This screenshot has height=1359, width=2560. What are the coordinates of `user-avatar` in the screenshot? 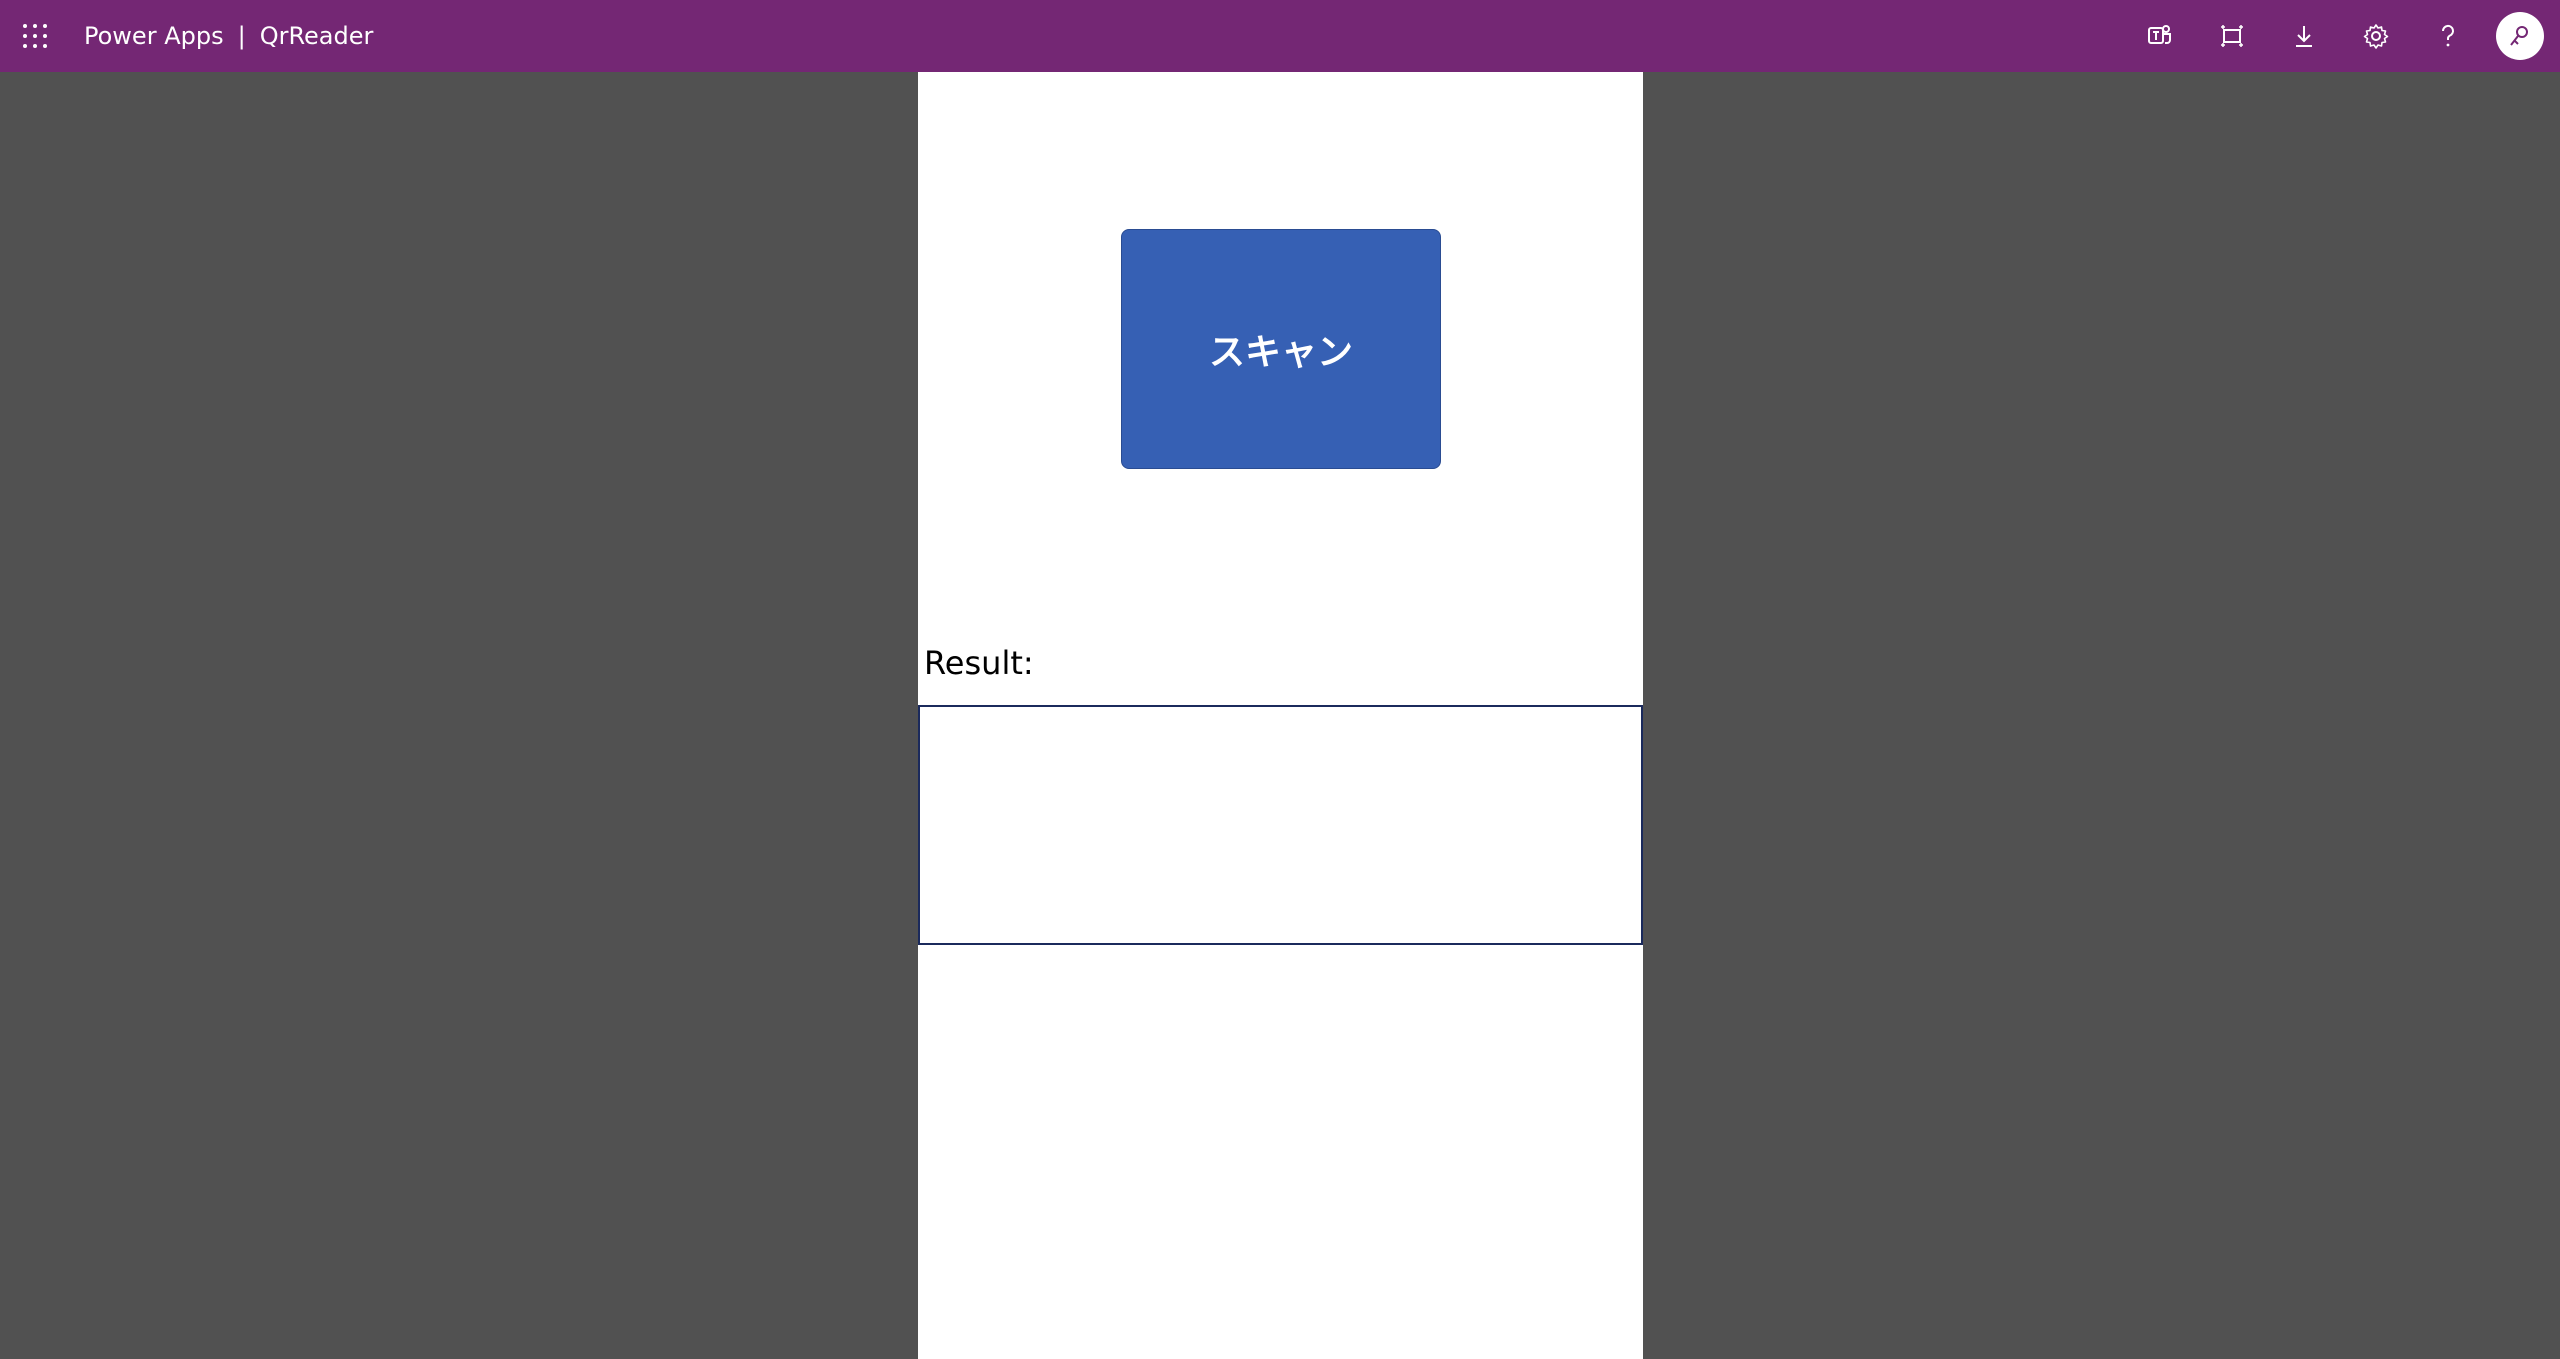 It's located at (2520, 36).